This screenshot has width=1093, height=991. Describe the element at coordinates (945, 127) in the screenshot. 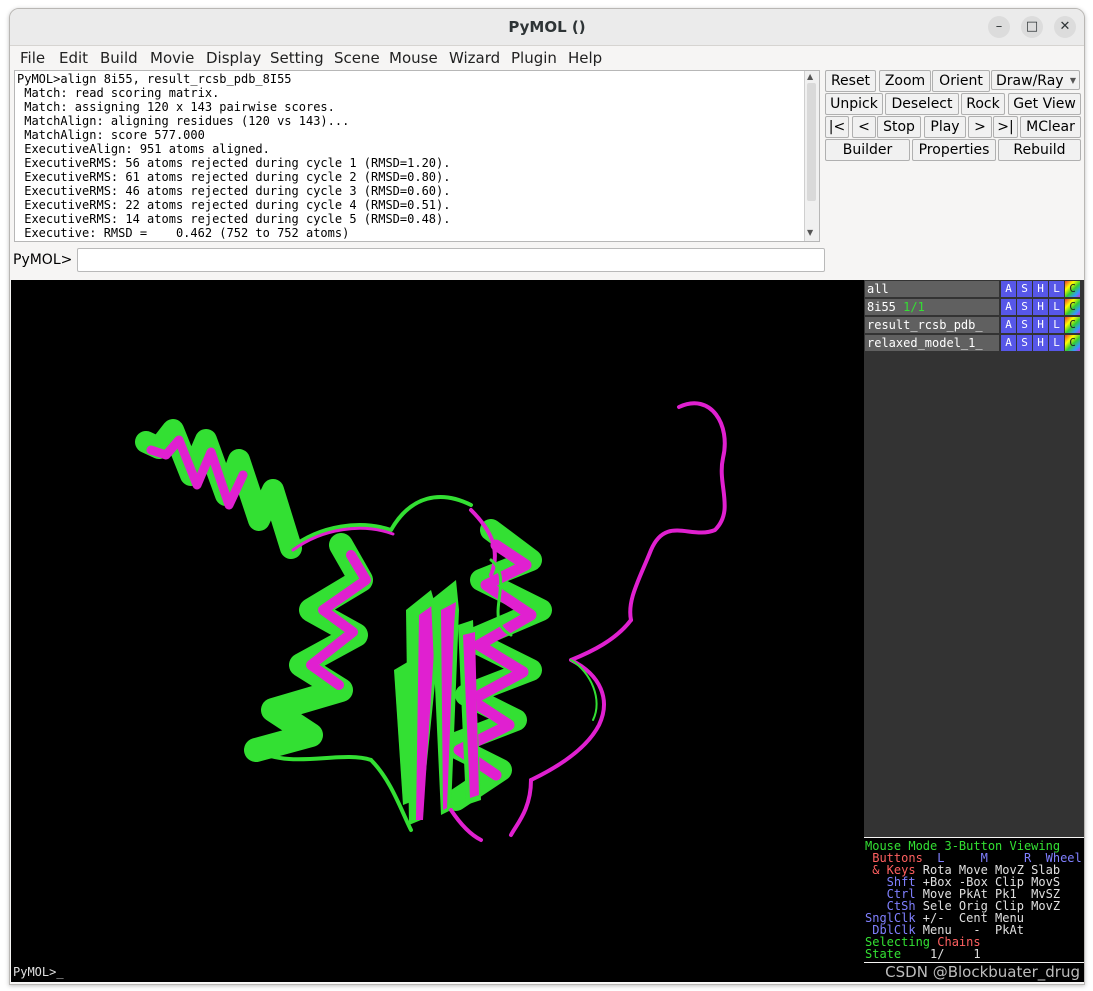

I see `play-button: Play` at that location.